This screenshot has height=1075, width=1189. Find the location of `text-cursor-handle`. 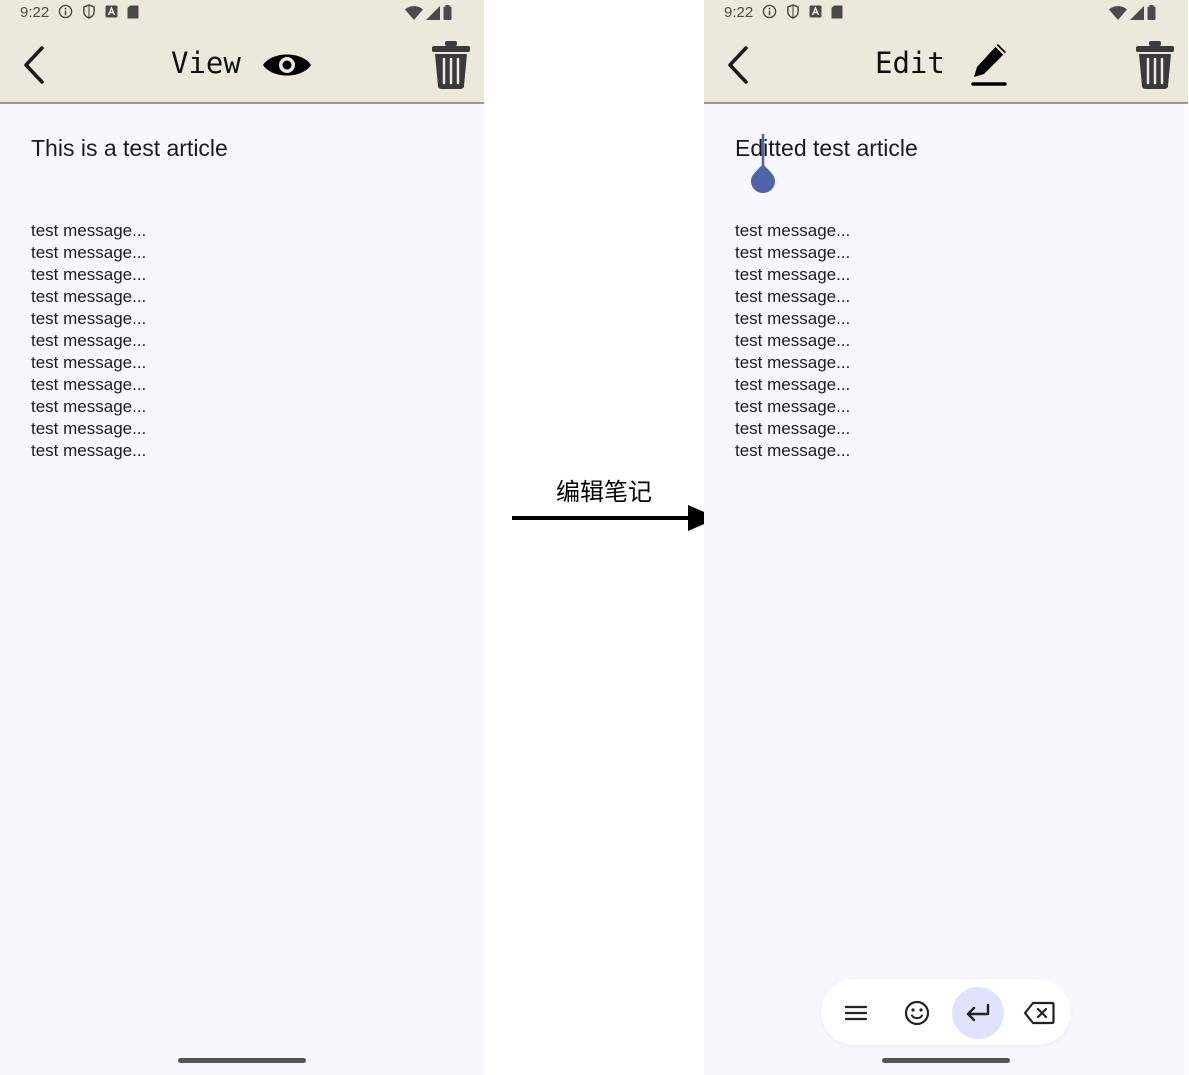

text-cursor-handle is located at coordinates (763, 164).